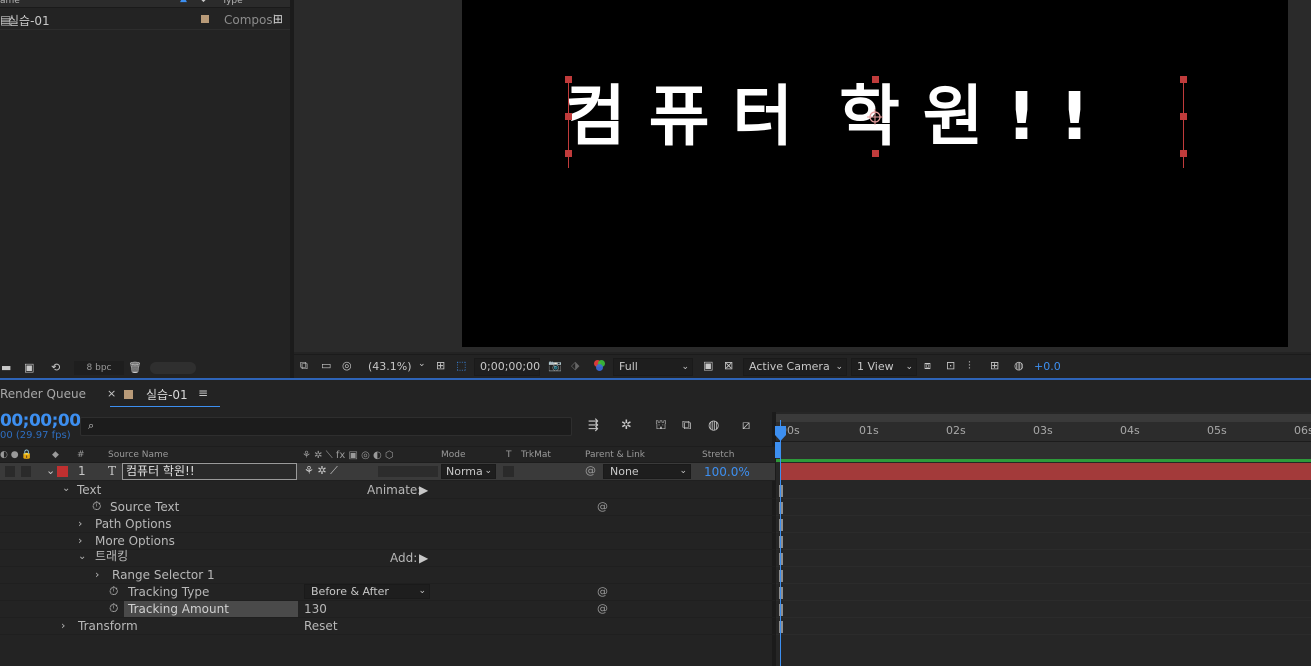  Describe the element at coordinates (884, 367) in the screenshot. I see `view-layout-dropdown: 1 View ⌄` at that location.